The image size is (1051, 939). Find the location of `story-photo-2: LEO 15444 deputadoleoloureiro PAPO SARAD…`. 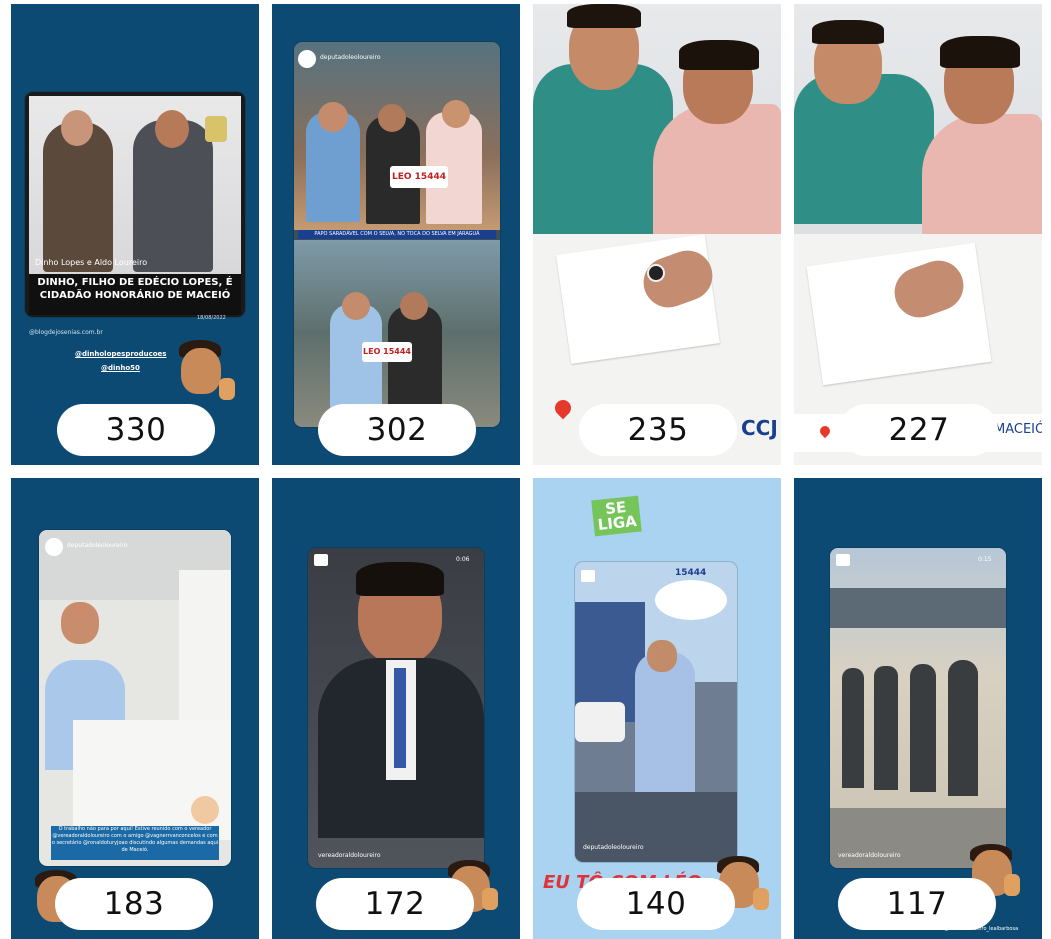

story-photo-2: LEO 15444 deputadoleoloureiro PAPO SARAD… is located at coordinates (397, 234).